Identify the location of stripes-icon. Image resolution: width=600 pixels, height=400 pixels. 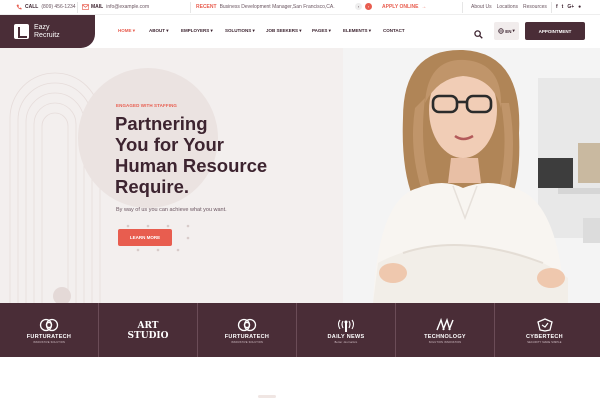
(445, 324).